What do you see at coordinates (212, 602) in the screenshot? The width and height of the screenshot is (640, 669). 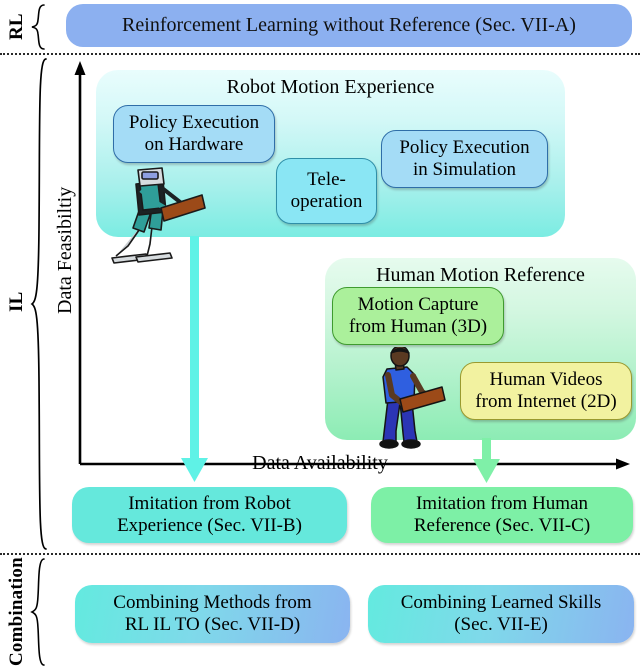 I see `box-combining-methods-line1: Combining Methods from` at bounding box center [212, 602].